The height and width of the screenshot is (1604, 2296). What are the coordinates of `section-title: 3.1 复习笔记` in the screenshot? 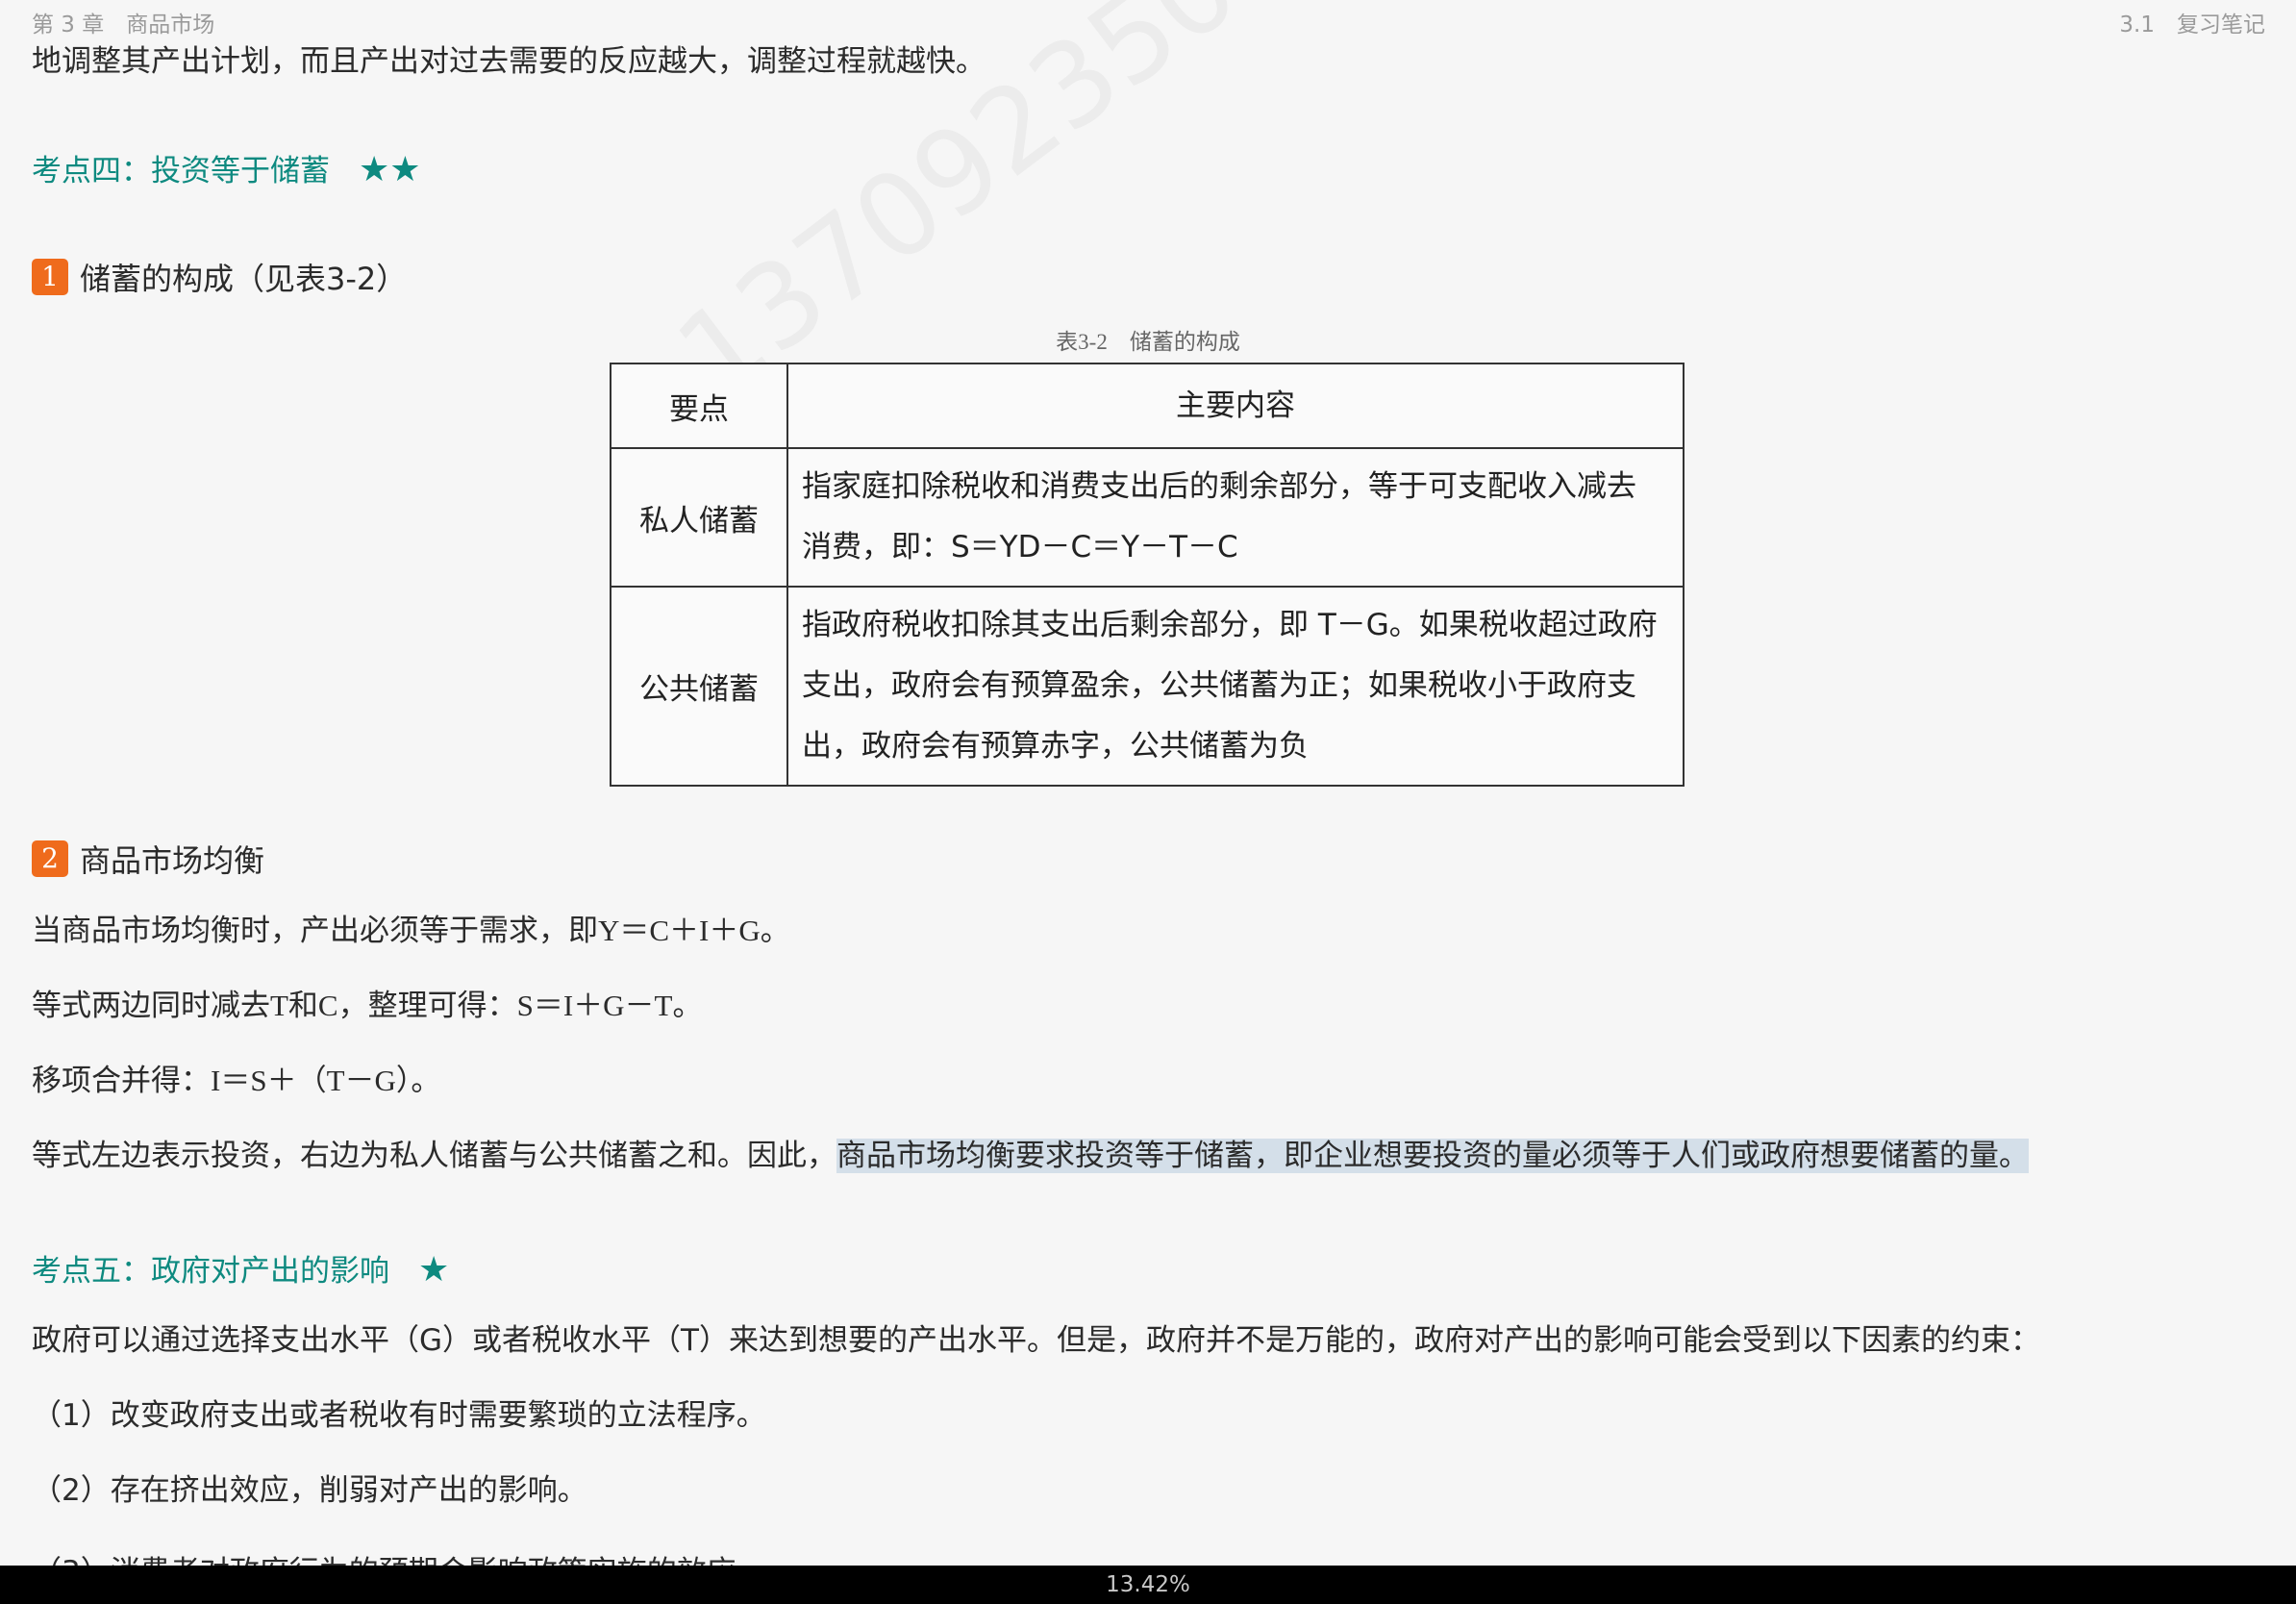 It's located at (2192, 25).